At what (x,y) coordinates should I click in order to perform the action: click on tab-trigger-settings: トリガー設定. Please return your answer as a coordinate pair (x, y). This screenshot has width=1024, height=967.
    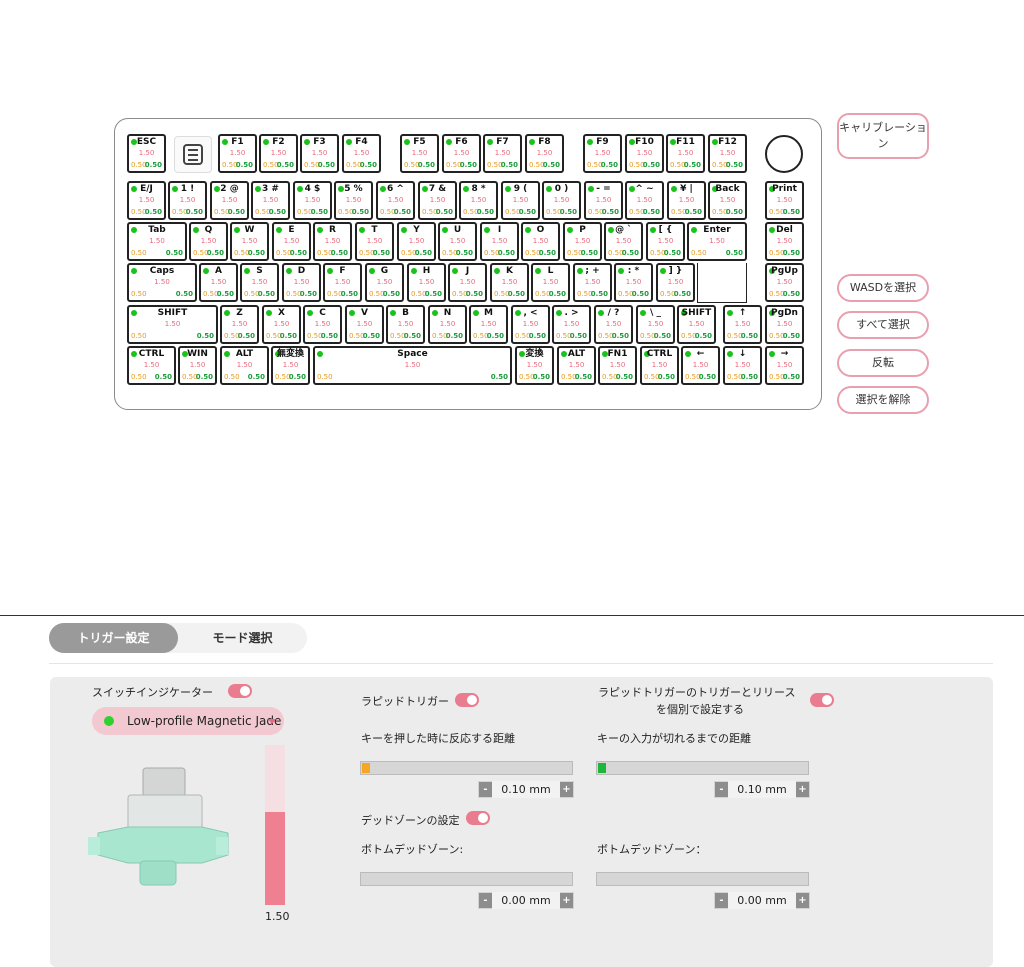
    Looking at the image, I should click on (113, 638).